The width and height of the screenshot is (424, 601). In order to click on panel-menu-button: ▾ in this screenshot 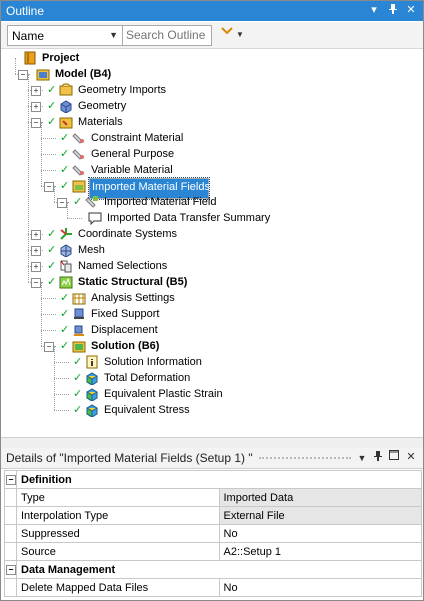, I will do `click(374, 10)`.